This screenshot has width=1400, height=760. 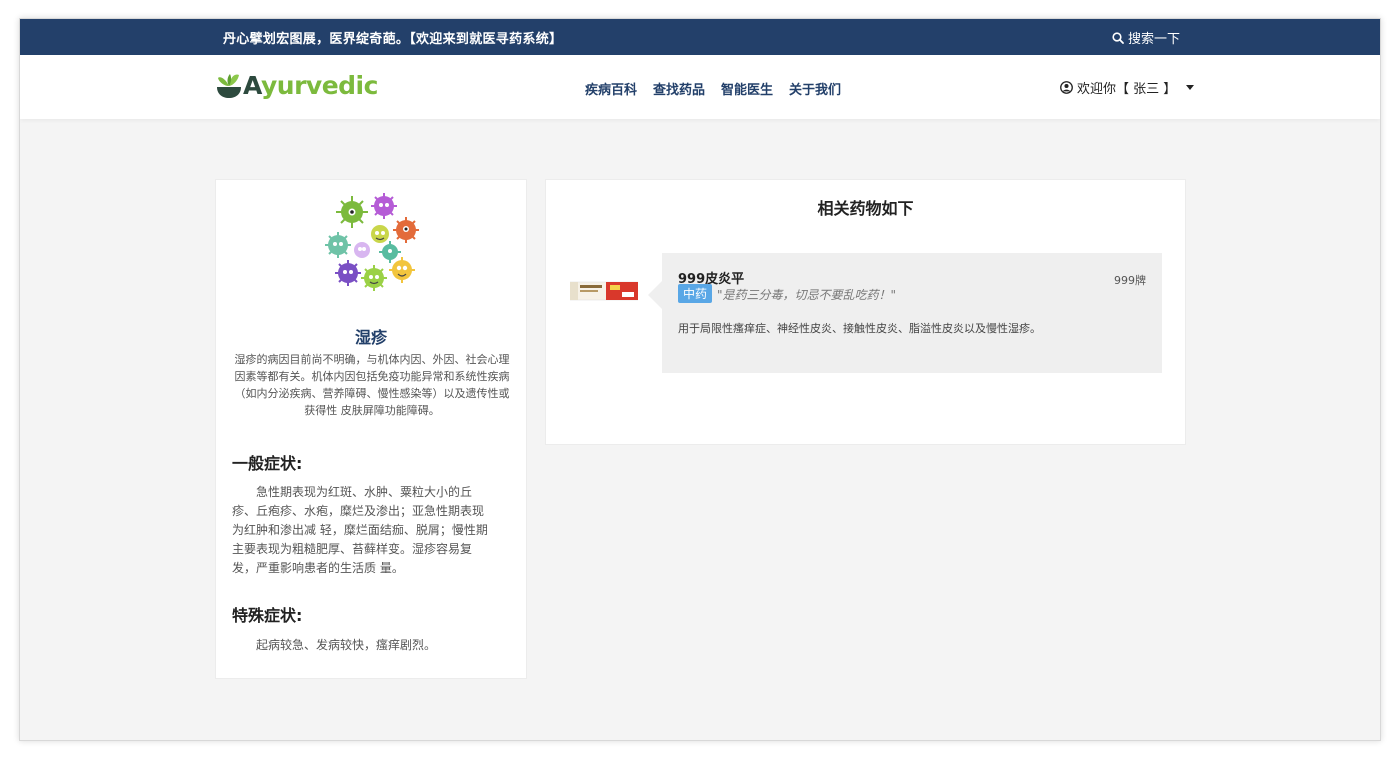 I want to click on drug-product-image, so click(x=604, y=291).